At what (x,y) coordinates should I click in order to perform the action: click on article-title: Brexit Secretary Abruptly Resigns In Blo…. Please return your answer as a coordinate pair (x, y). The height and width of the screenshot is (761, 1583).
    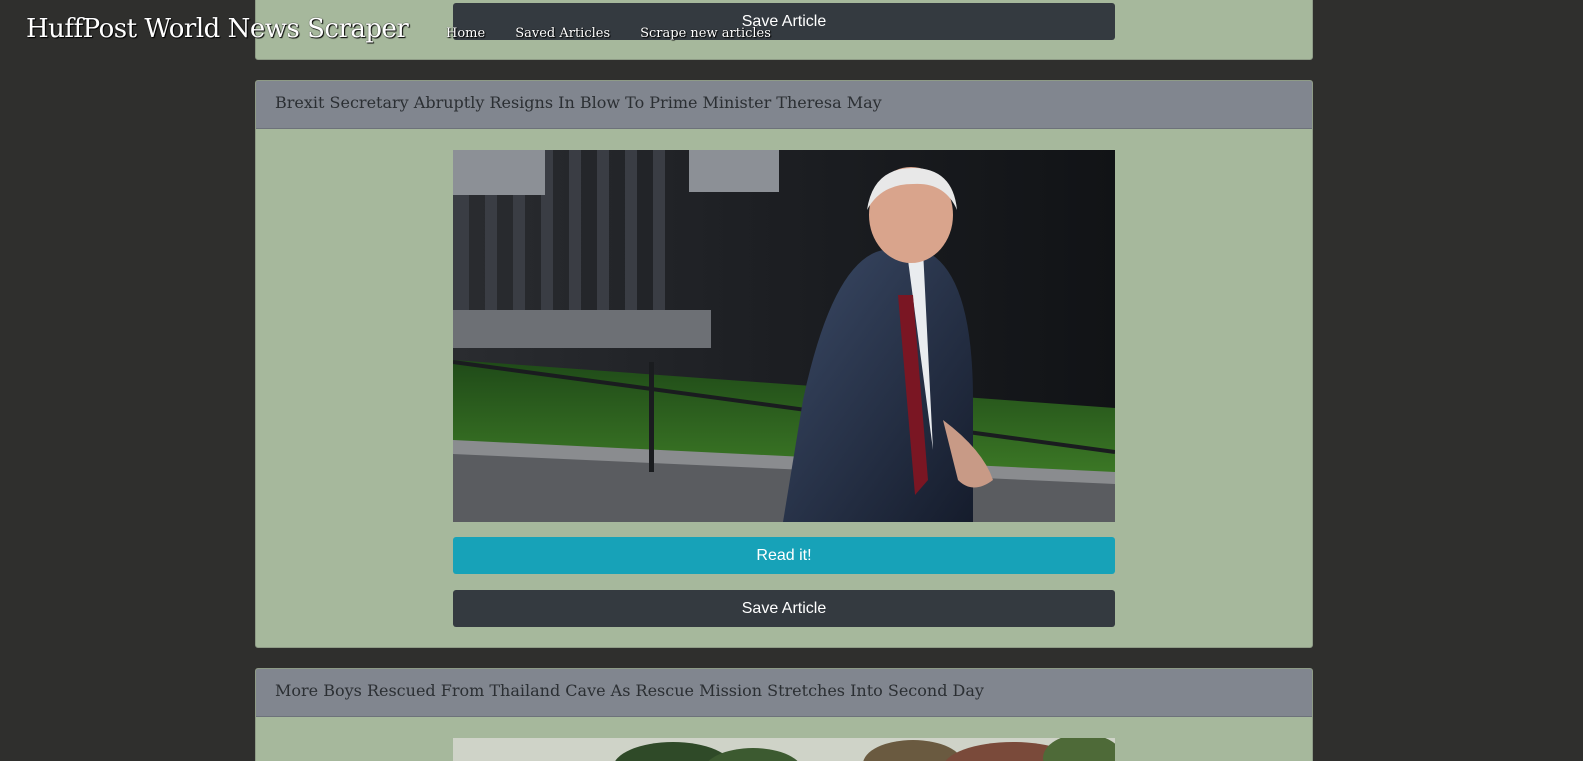
    Looking at the image, I should click on (784, 105).